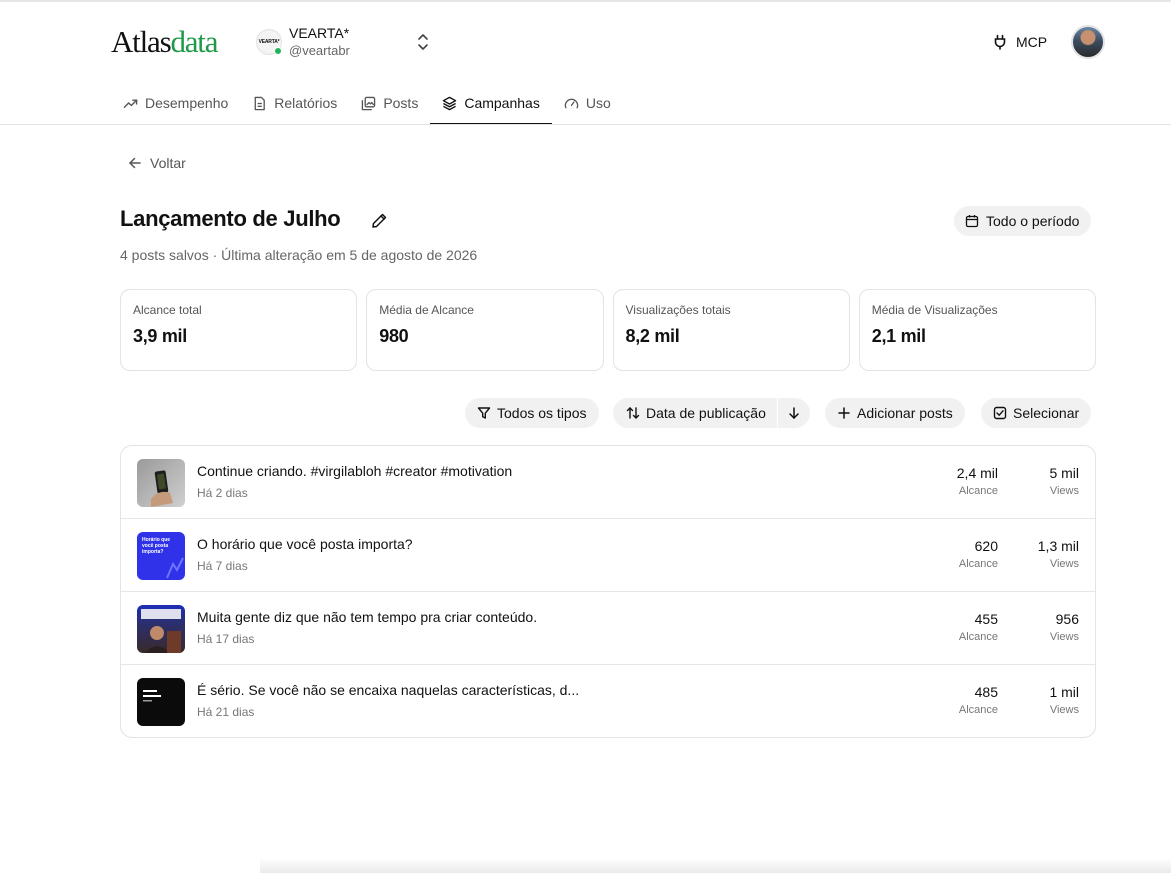  I want to click on tab-posts: Posts, so click(389, 103).